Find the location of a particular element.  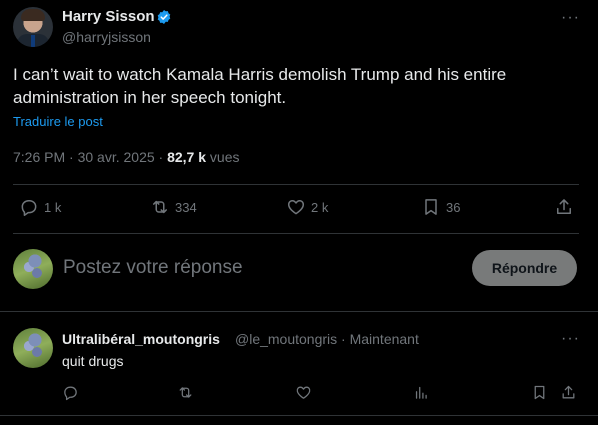

views-count: 82,7 k is located at coordinates (186, 157).